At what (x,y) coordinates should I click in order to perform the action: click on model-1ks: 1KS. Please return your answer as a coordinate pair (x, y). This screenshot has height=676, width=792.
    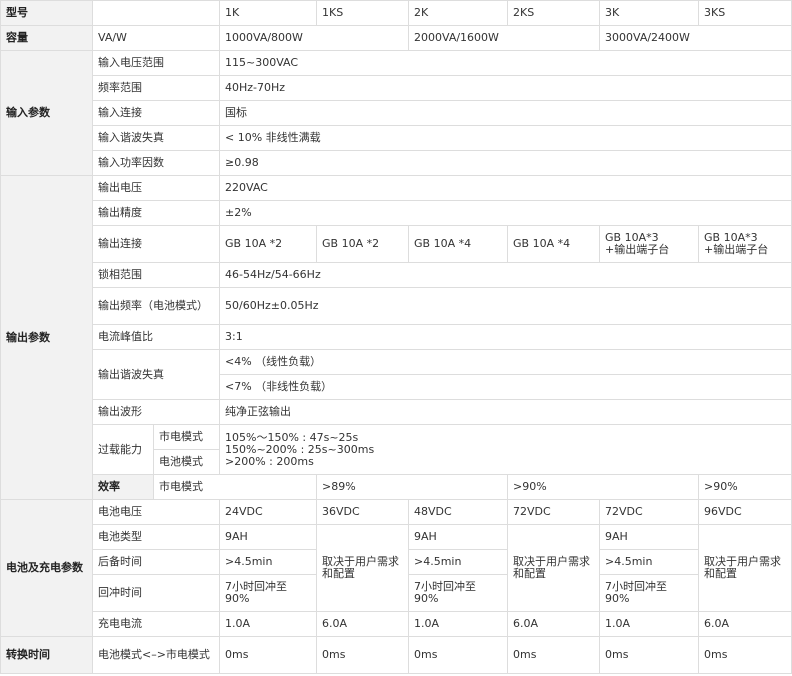
    Looking at the image, I should click on (362, 13).